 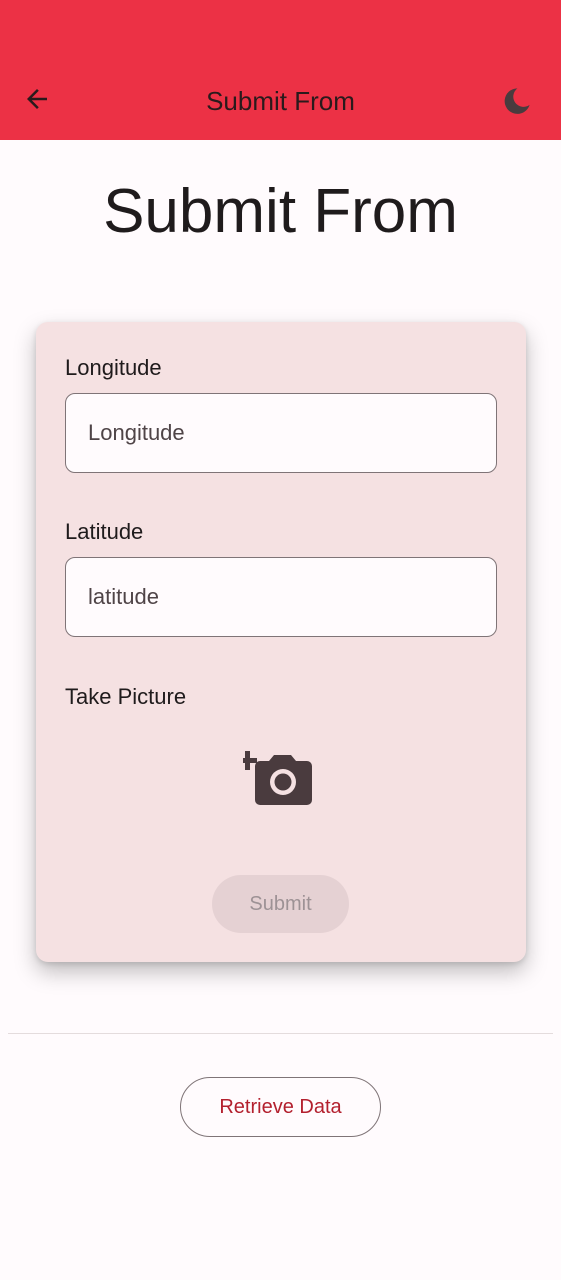 What do you see at coordinates (280, 1033) in the screenshot?
I see `divider` at bounding box center [280, 1033].